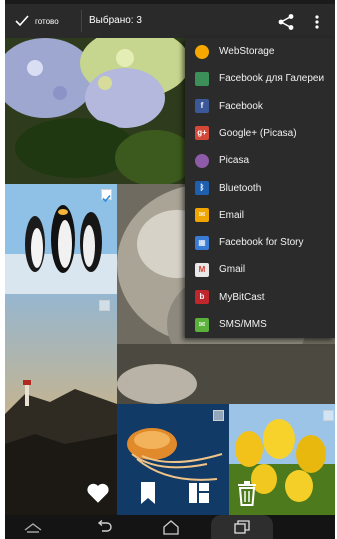 The image size is (337, 539). I want to click on action-bar-divider, so click(81, 21).